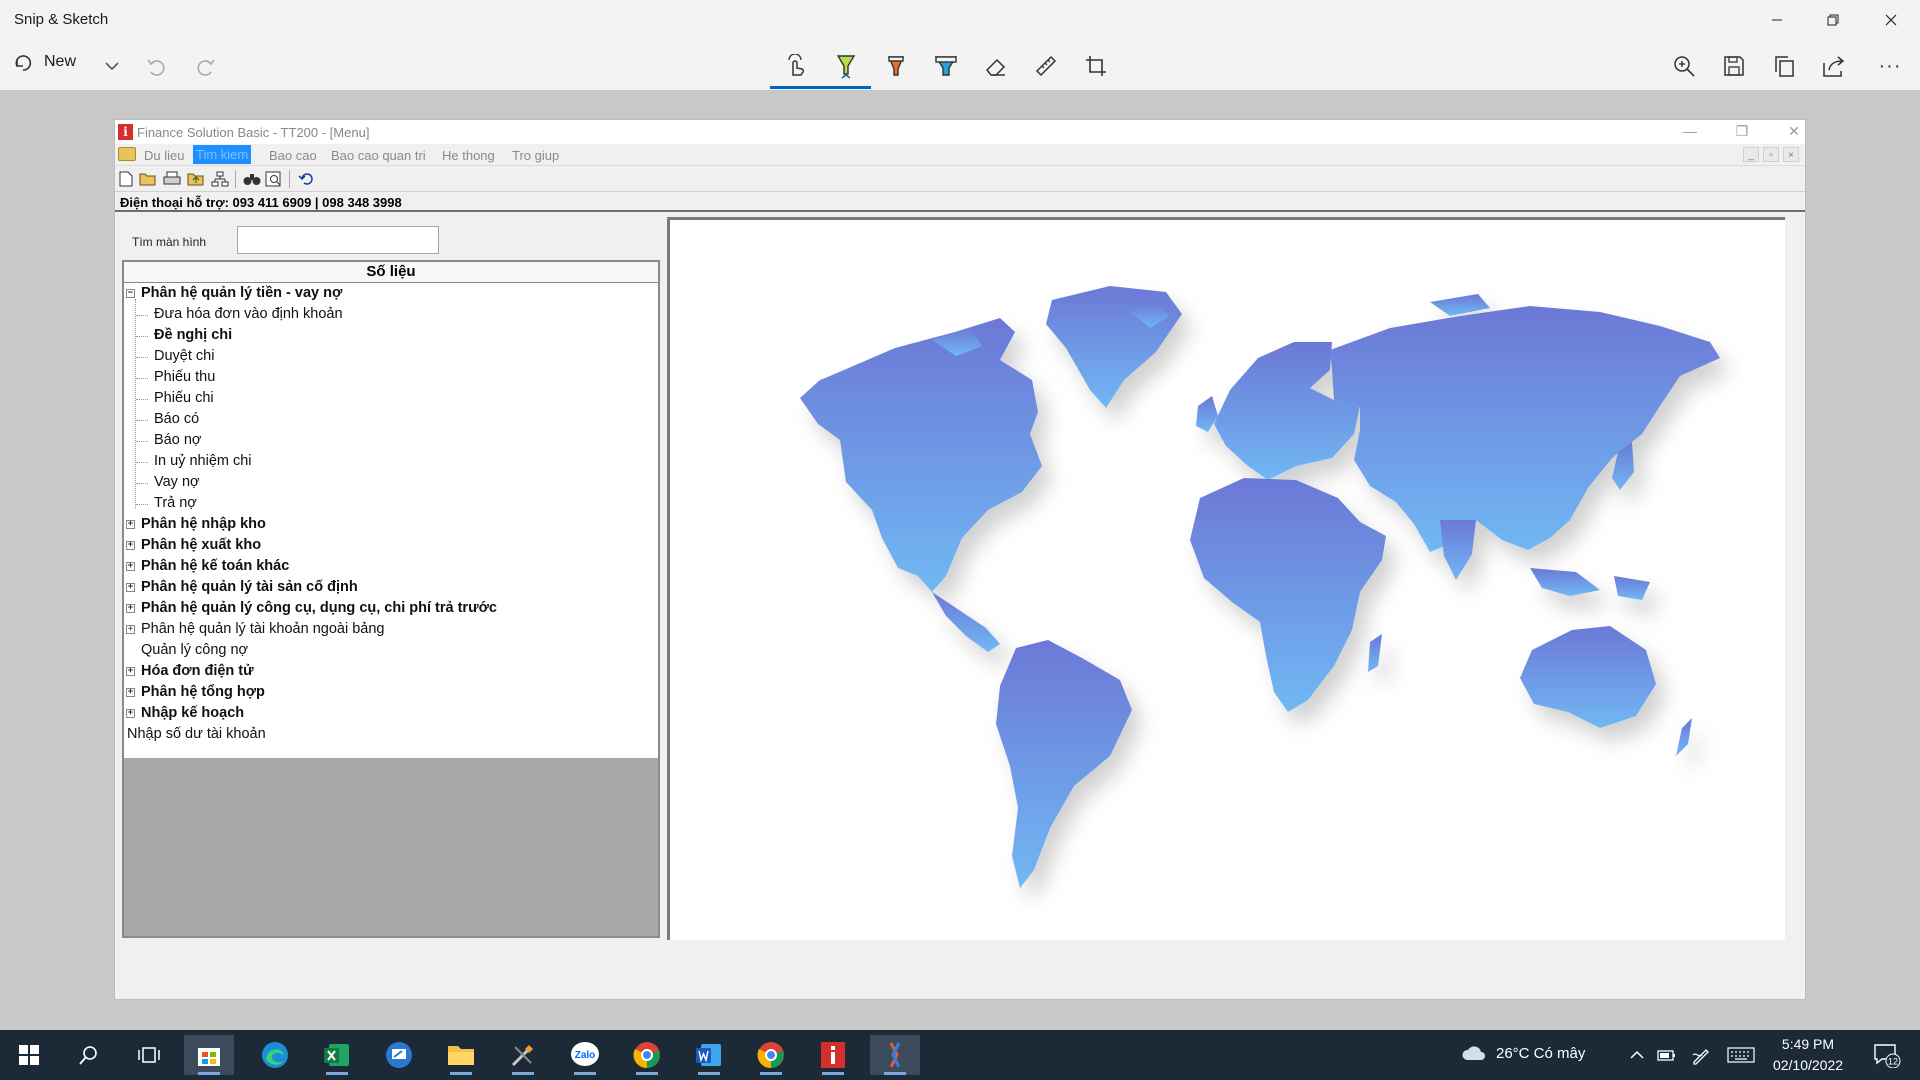  Describe the element at coordinates (338, 240) in the screenshot. I see `search-screen-input` at that location.